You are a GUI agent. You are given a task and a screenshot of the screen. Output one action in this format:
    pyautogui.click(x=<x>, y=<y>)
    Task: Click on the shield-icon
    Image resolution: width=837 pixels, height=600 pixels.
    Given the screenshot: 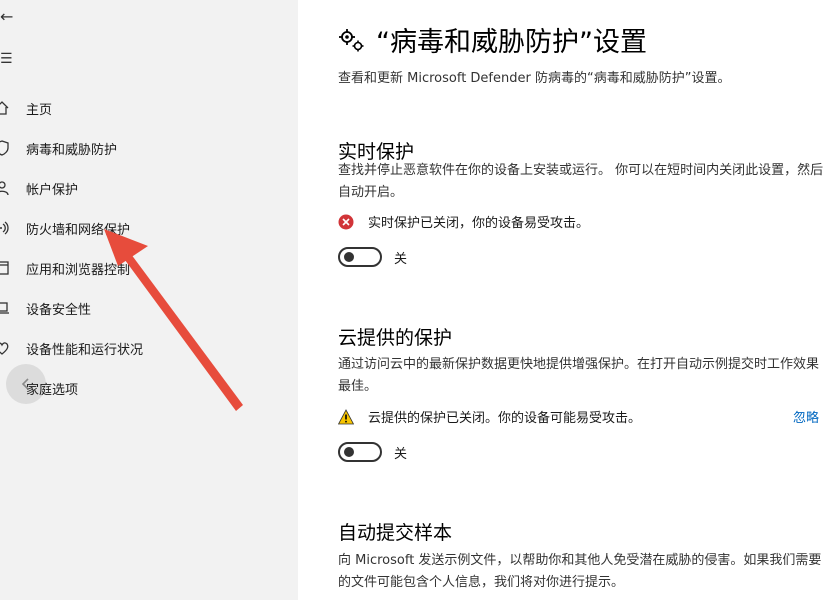 What is the action you would take?
    pyautogui.click(x=4, y=148)
    